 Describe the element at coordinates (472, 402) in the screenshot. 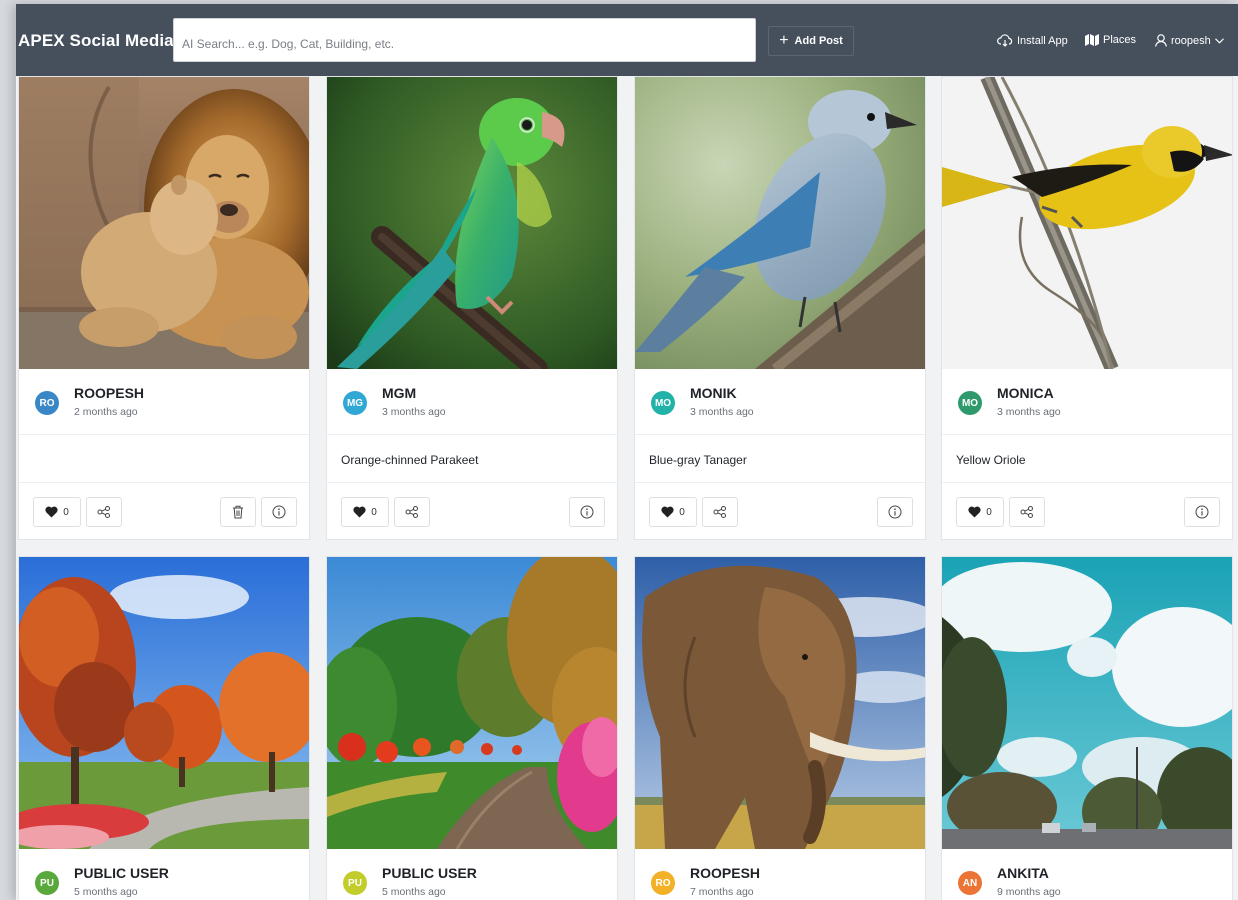

I see `post-author: MG MGM 3 months ago` at that location.